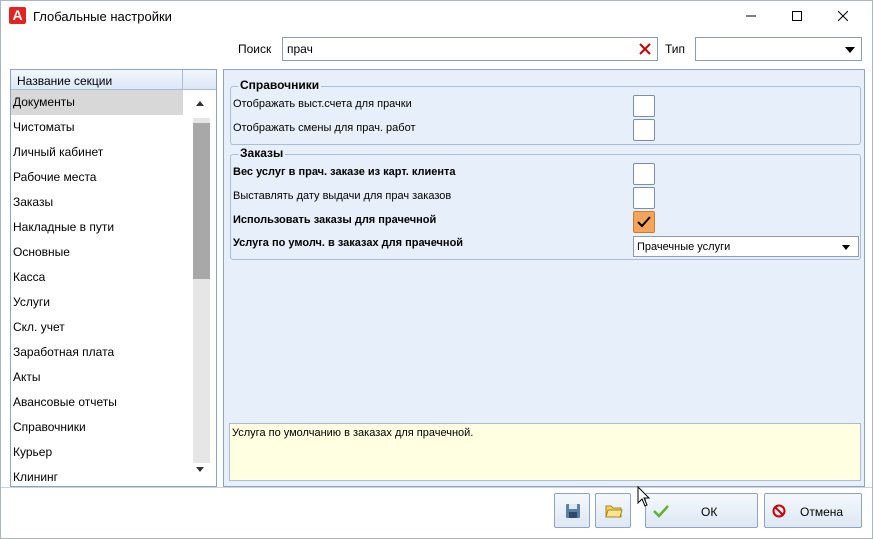 The height and width of the screenshot is (539, 873). I want to click on section-list-item: Чистоматы, so click(97, 127).